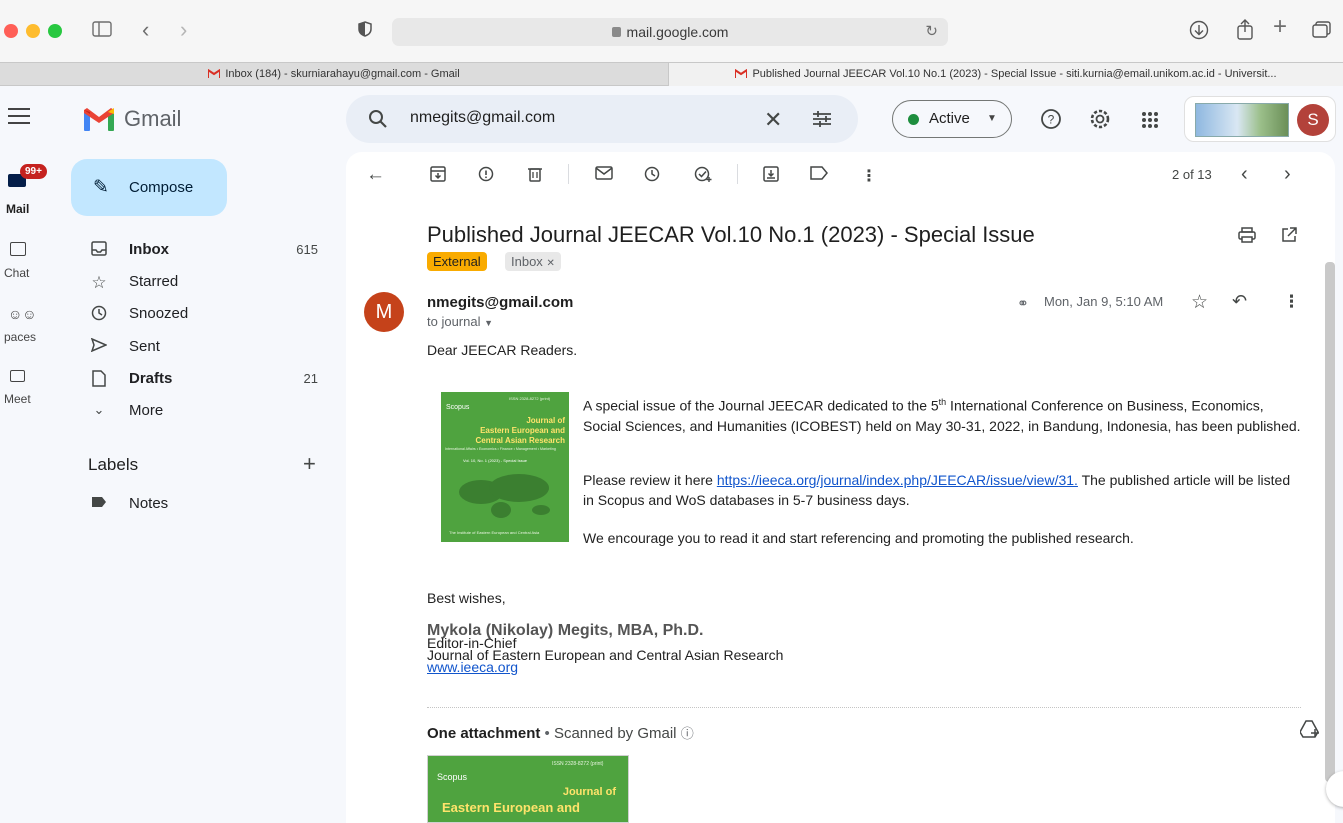  What do you see at coordinates (602, 119) in the screenshot?
I see `search-bar: nmegits@gmail.com ✕` at bounding box center [602, 119].